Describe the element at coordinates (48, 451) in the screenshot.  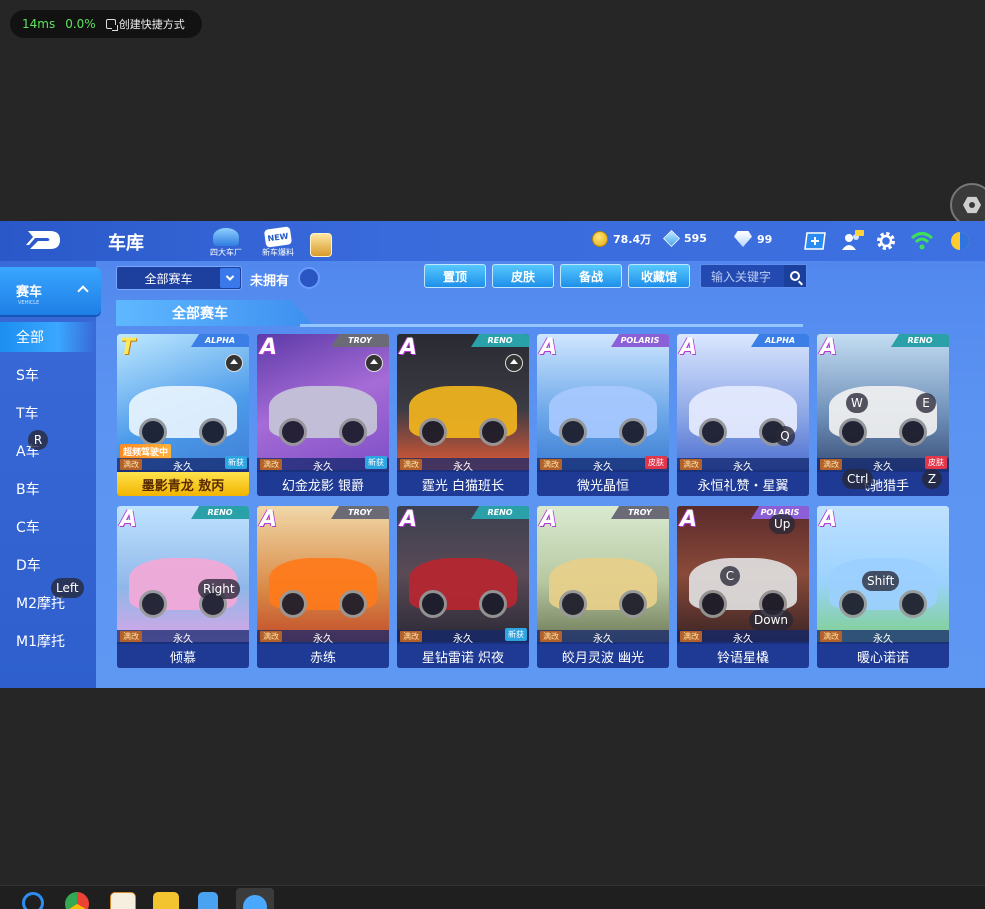
I see `sidebar-item-a: A车` at that location.